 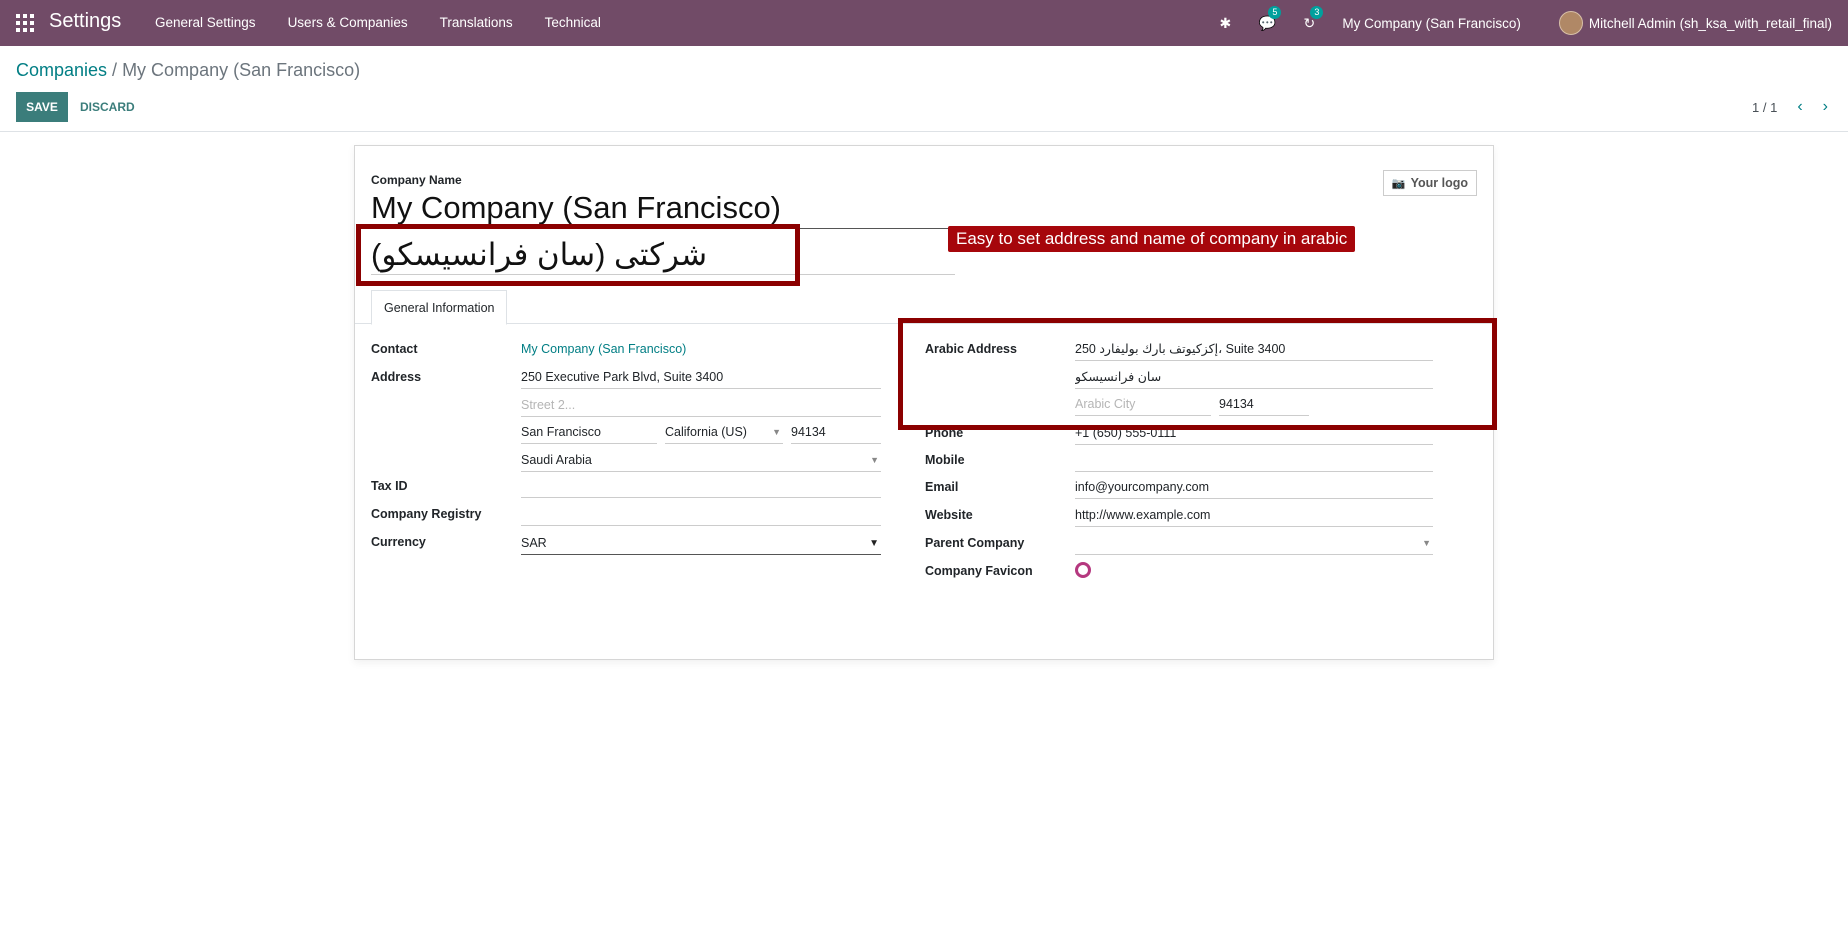 I want to click on mobile-input, so click(x=1254, y=461).